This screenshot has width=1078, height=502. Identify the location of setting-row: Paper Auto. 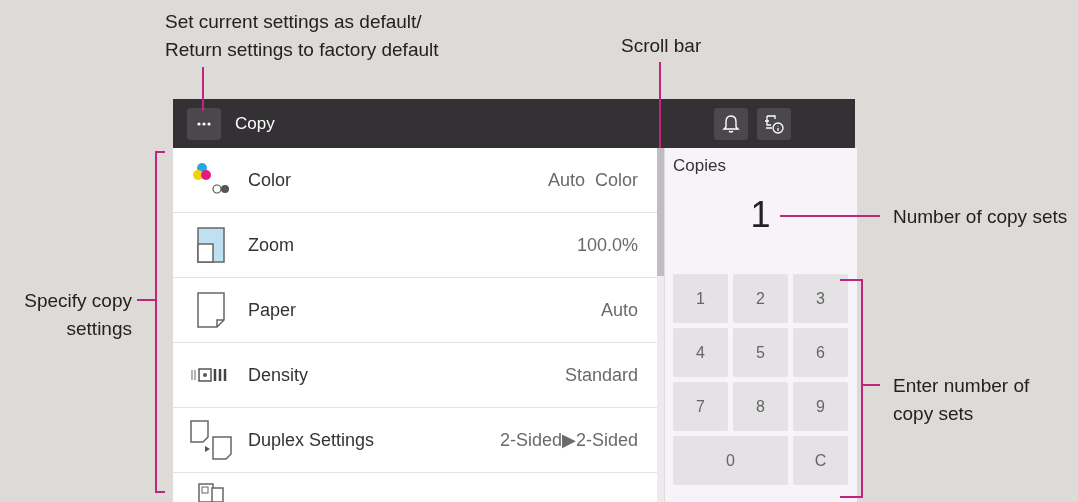
(415, 310).